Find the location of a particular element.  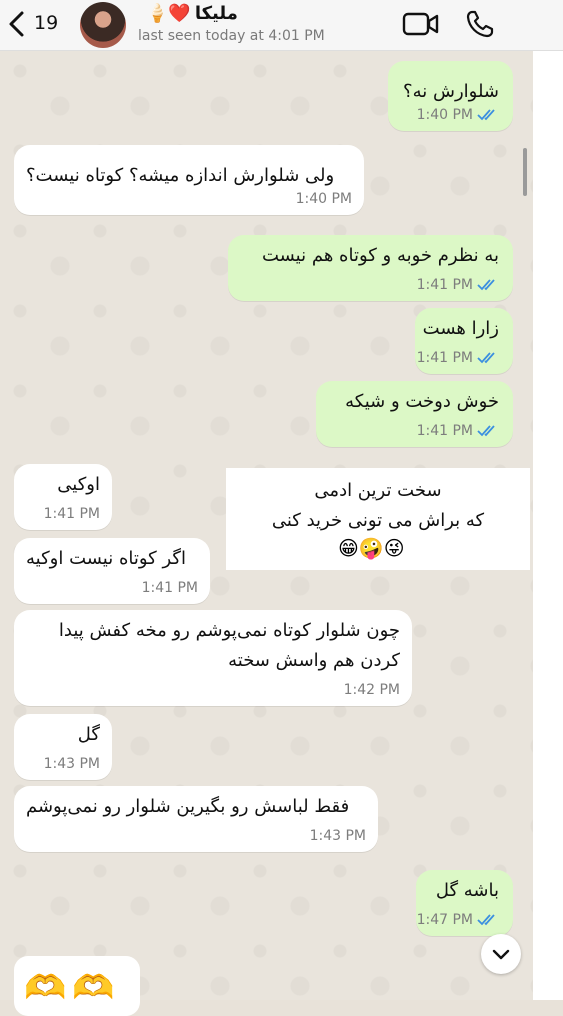

video-call-icon is located at coordinates (421, 26).